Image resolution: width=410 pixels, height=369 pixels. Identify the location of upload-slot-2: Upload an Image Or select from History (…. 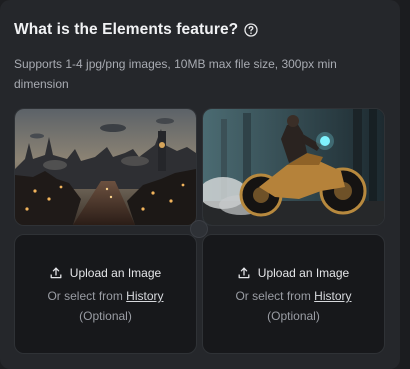
(293, 294).